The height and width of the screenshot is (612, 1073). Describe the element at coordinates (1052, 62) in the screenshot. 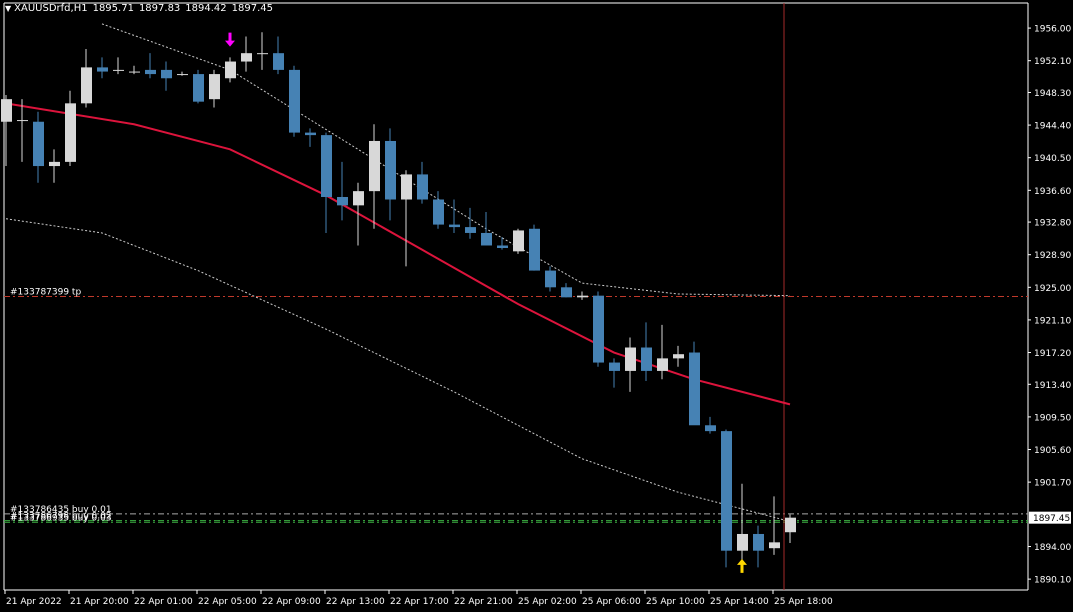

I see `y-tick-label: 1952.10` at that location.